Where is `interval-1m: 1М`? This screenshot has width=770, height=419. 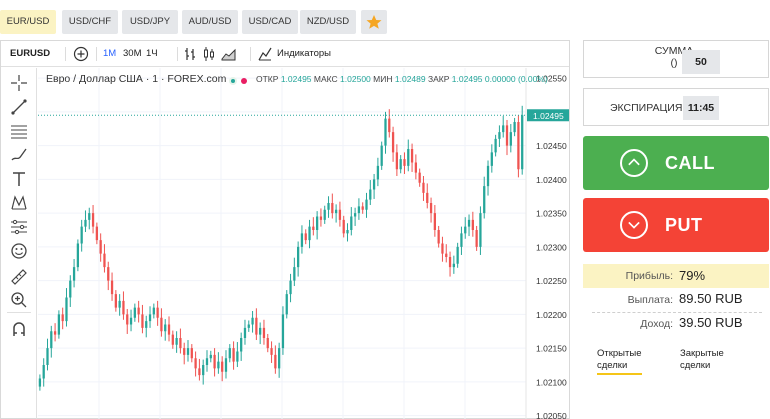
interval-1m: 1М is located at coordinates (109, 54).